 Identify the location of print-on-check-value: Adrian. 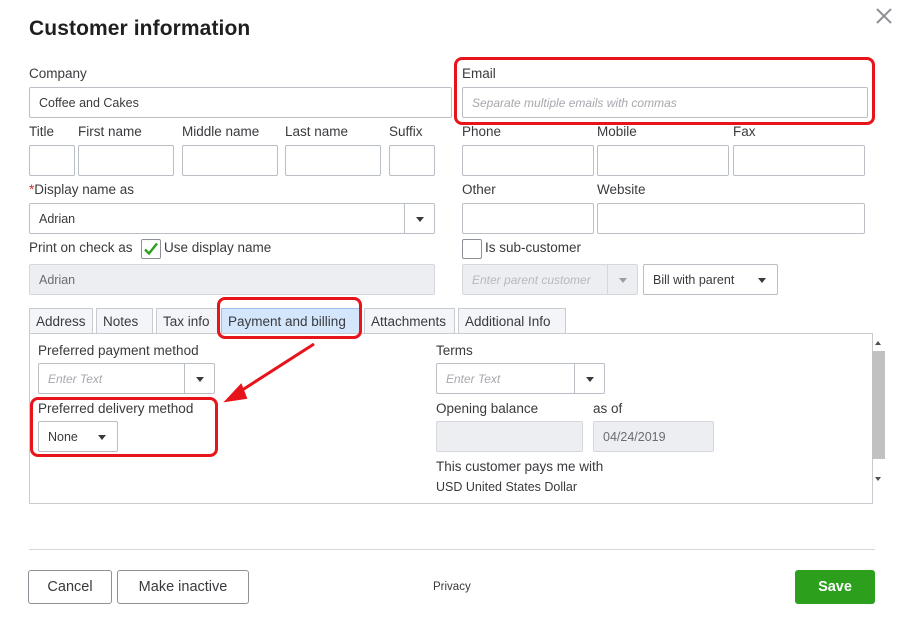
(57, 280).